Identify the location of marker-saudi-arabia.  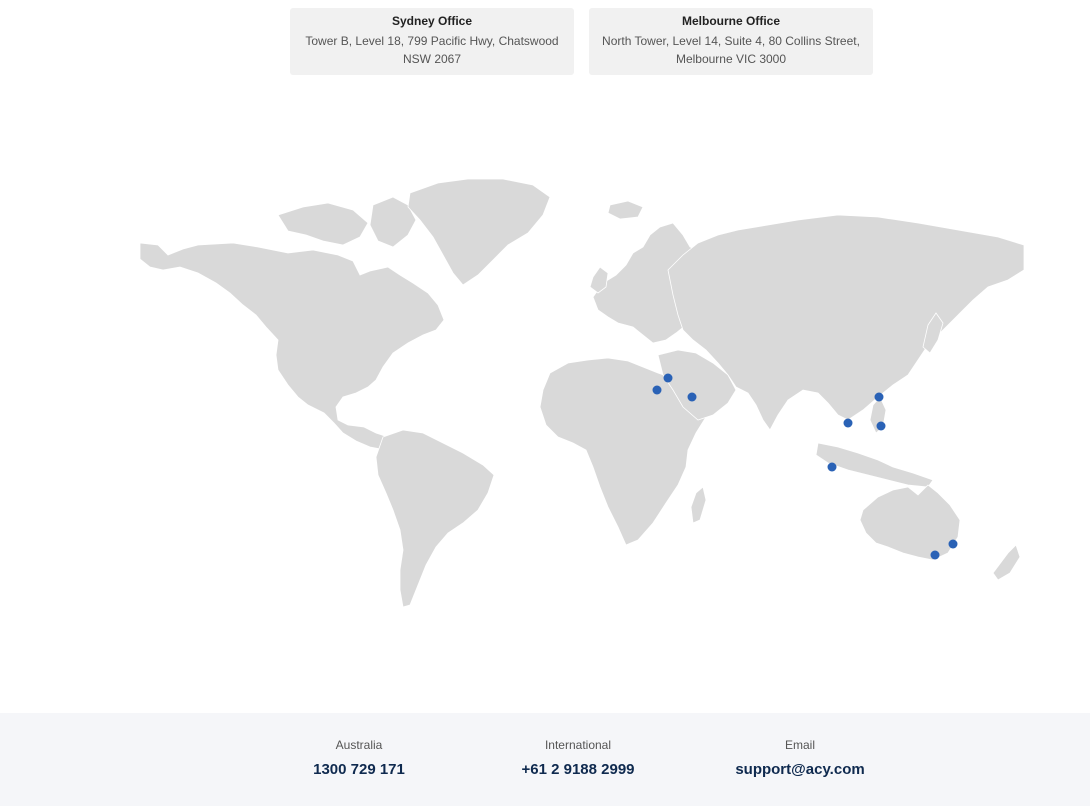
(692, 397).